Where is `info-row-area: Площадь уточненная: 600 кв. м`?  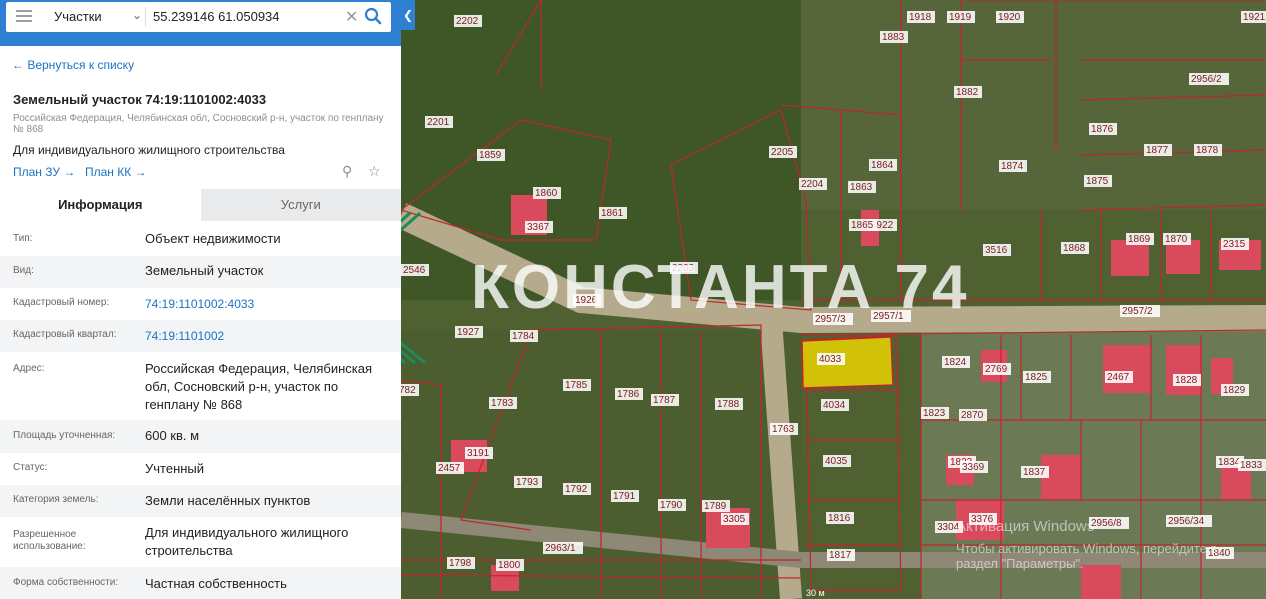
info-row-area: Площадь уточненная: 600 кв. м is located at coordinates (200, 436).